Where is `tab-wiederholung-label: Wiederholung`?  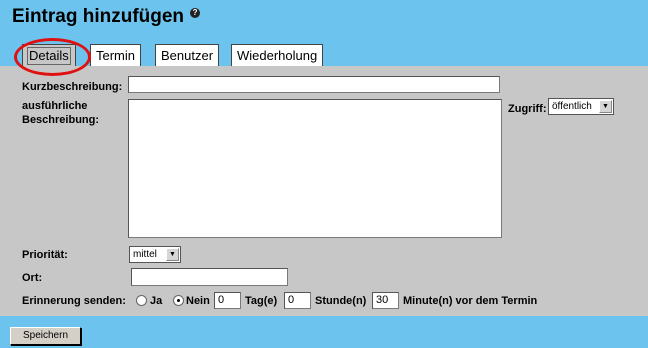 tab-wiederholung-label: Wiederholung is located at coordinates (277, 55).